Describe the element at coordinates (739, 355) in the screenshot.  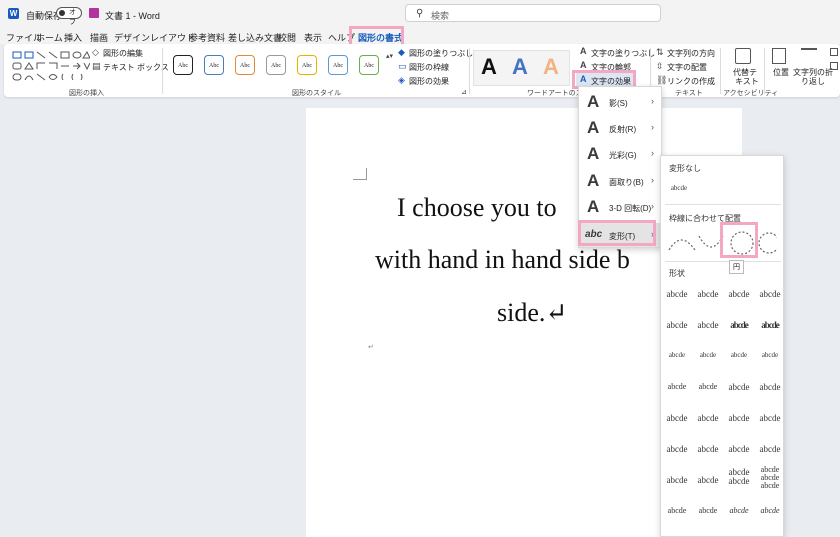
I see `warp-circle: abcde` at that location.